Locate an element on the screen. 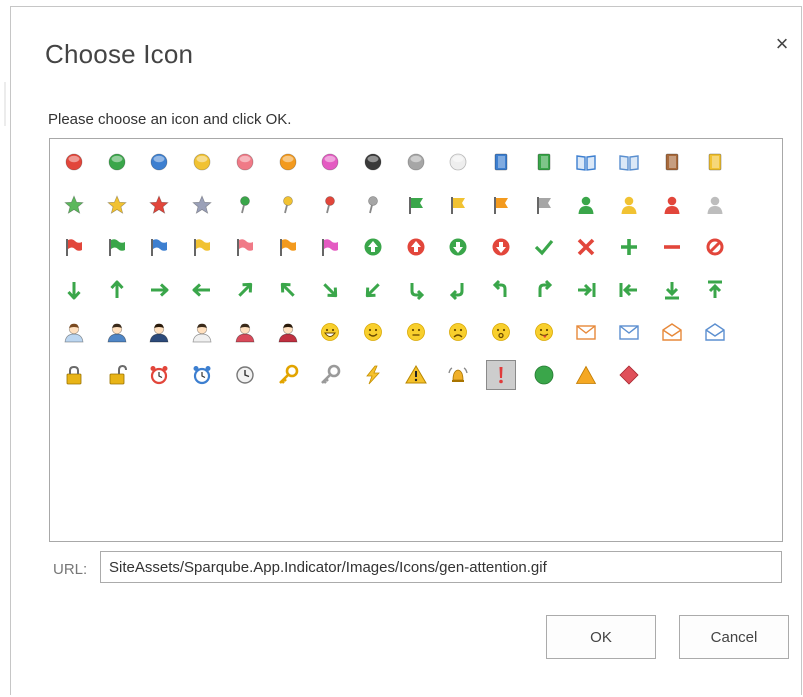 The width and height of the screenshot is (803, 697). flag-green-icon is located at coordinates (416, 205).